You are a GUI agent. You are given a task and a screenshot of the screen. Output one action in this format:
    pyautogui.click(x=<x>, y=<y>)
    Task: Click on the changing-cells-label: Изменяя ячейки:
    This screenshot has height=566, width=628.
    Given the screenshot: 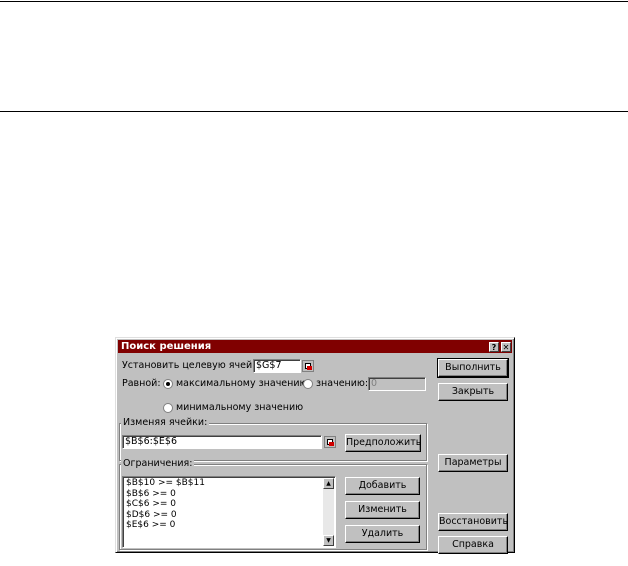 What is the action you would take?
    pyautogui.click(x=165, y=423)
    